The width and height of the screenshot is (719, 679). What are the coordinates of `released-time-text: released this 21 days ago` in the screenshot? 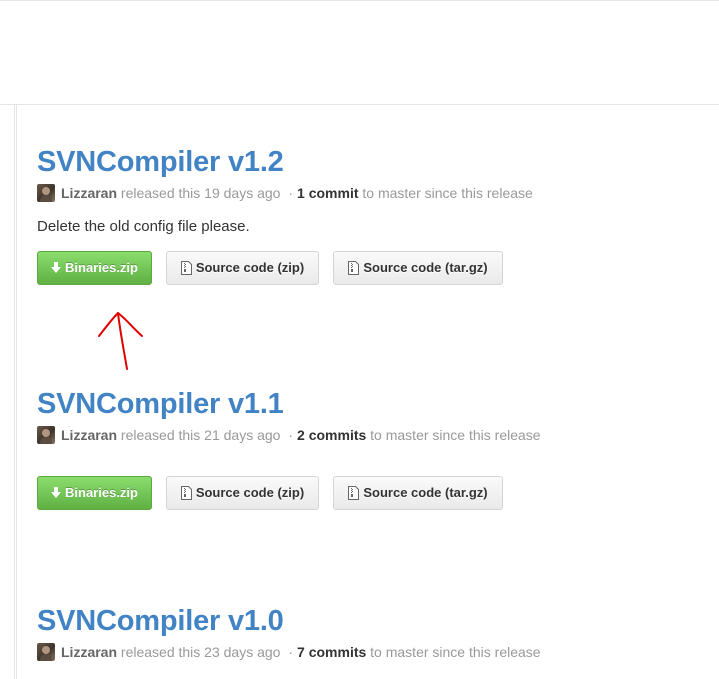 It's located at (200, 435).